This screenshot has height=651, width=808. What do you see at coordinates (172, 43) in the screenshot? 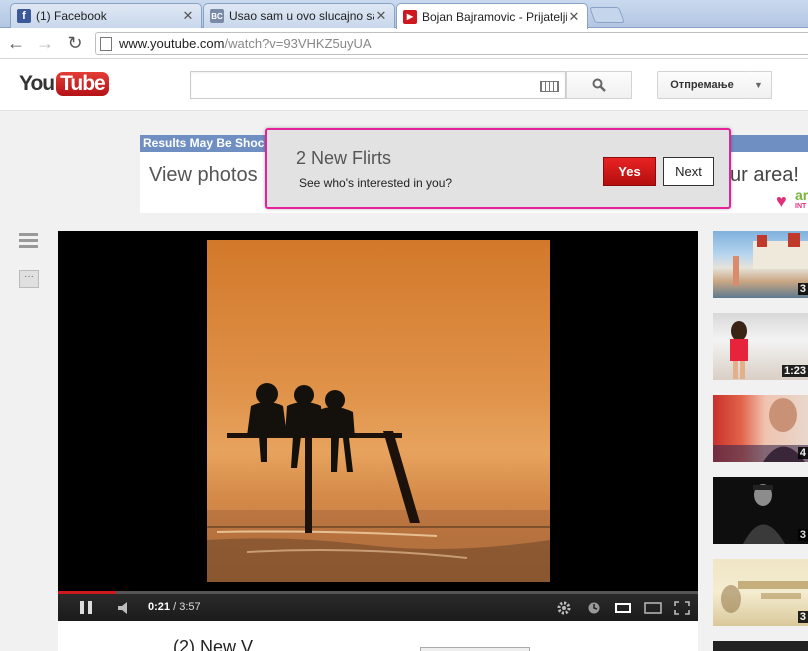
I see `url-domain: www.youtube.com` at bounding box center [172, 43].